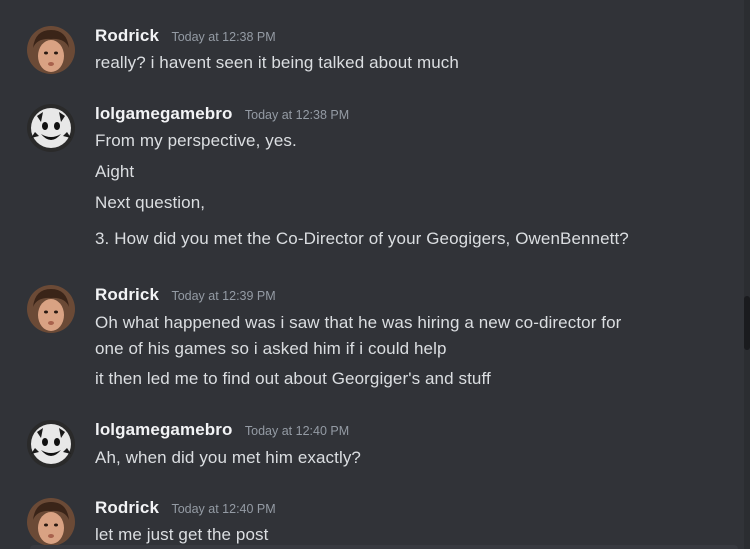 Image resolution: width=750 pixels, height=549 pixels. What do you see at coordinates (223, 296) in the screenshot?
I see `timestamp: Today at 12:39 PM` at bounding box center [223, 296].